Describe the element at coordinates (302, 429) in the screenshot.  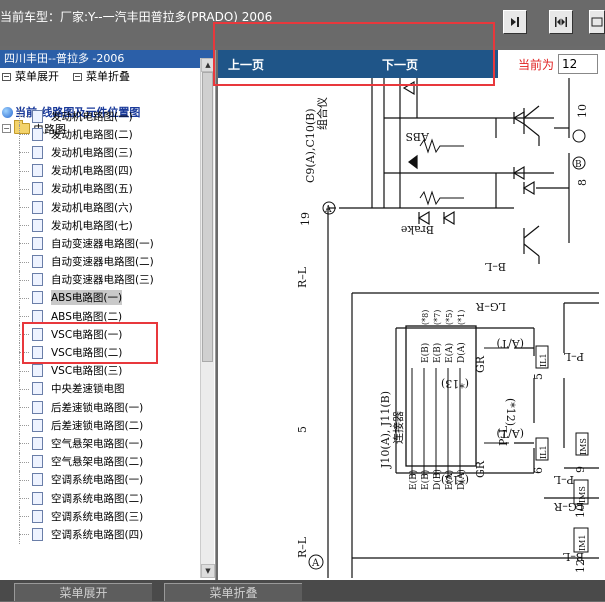
I see `num-5-left-label: 5` at that location.